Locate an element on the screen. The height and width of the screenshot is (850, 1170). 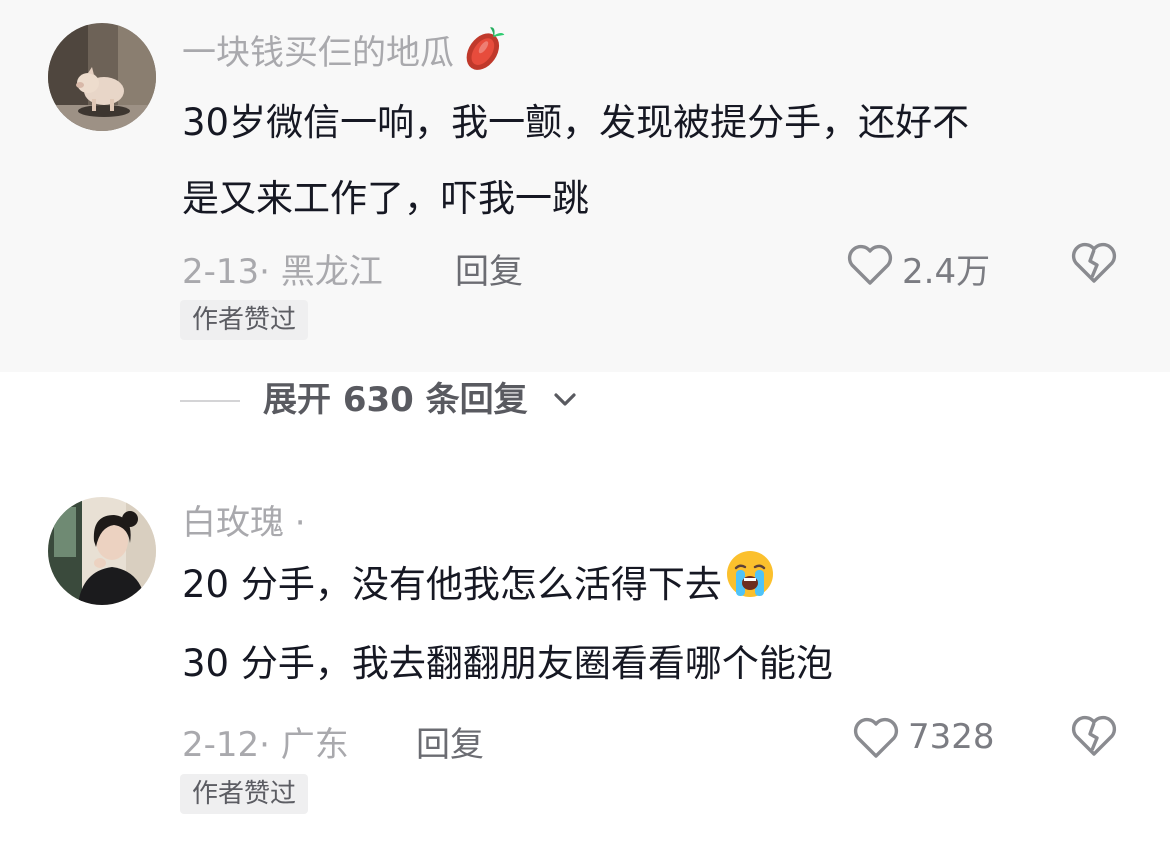
expand-replies-button: 展开 630 条回复 is located at coordinates (430, 400).